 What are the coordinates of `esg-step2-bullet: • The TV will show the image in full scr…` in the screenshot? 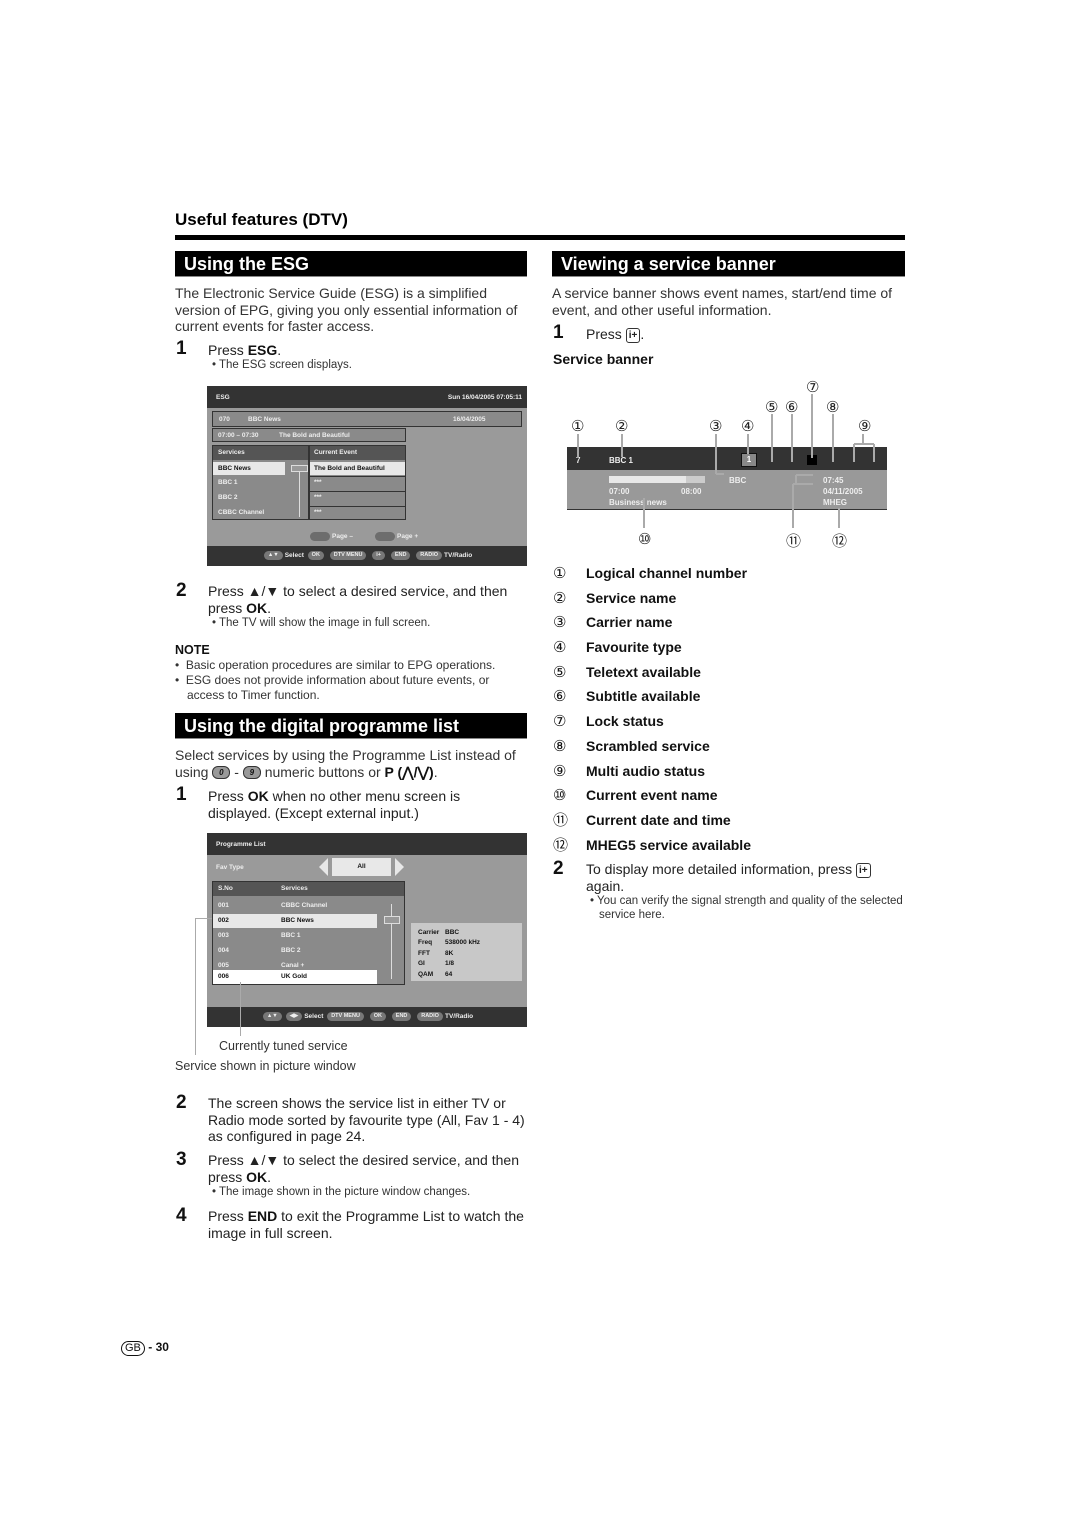 It's located at (321, 623).